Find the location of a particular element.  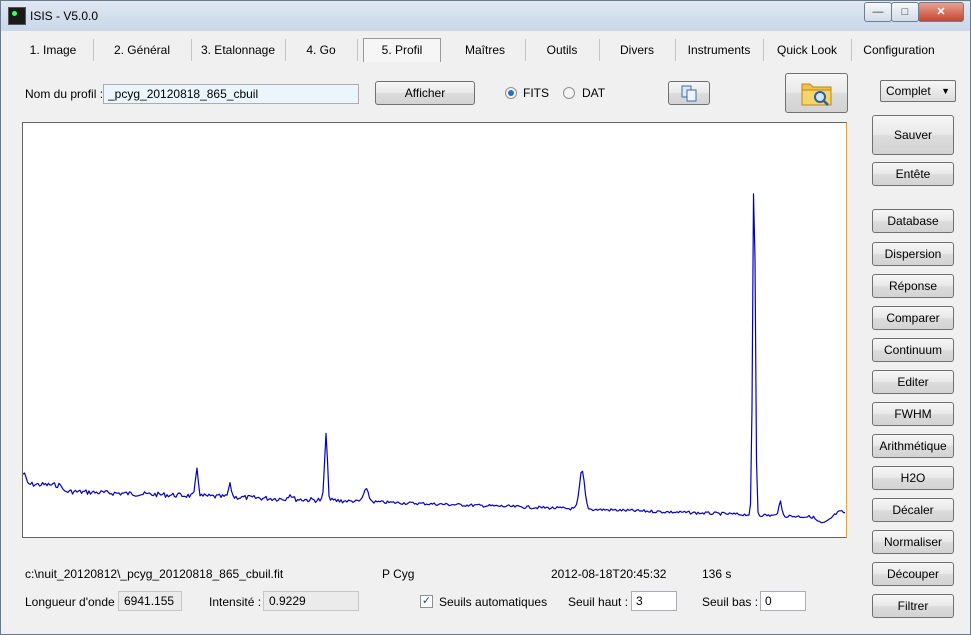

mode-select-value: Complet is located at coordinates (908, 91).